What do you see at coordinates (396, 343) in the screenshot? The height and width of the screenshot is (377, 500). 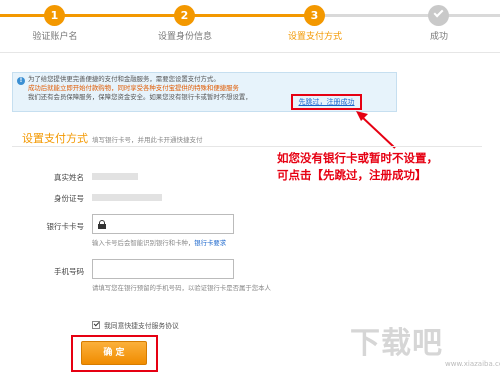 I see `watermark-logo: 下载吧` at bounding box center [396, 343].